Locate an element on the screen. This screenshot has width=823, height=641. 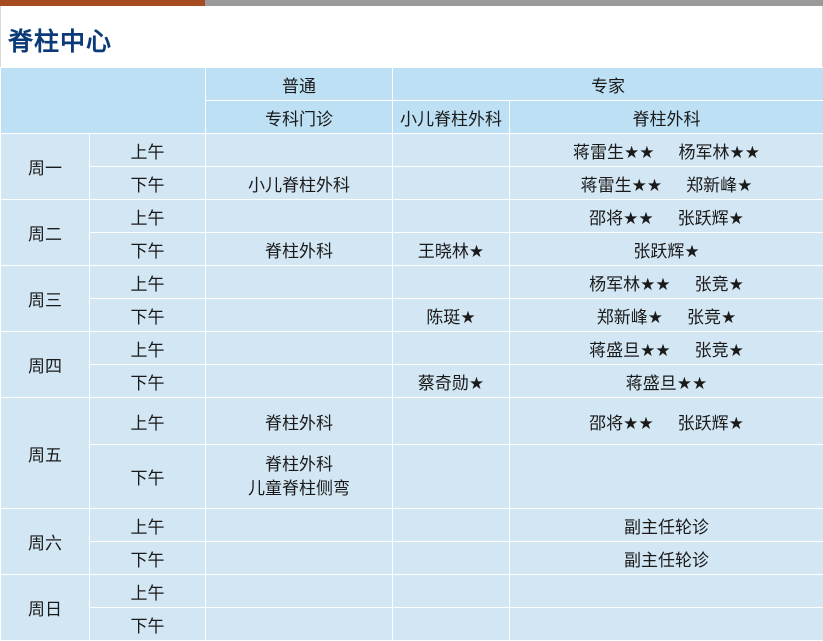
day-cell-tuesday: 周二 is located at coordinates (45, 232).